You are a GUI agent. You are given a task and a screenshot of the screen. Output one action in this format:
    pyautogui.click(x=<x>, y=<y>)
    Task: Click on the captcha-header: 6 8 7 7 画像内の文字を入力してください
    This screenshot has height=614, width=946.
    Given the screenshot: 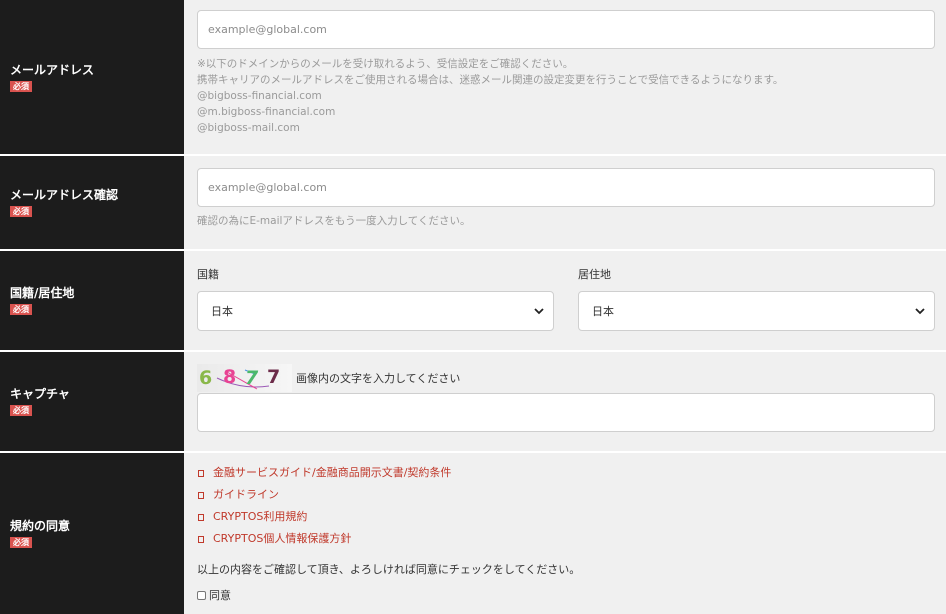 What is the action you would take?
    pyautogui.click(x=566, y=378)
    